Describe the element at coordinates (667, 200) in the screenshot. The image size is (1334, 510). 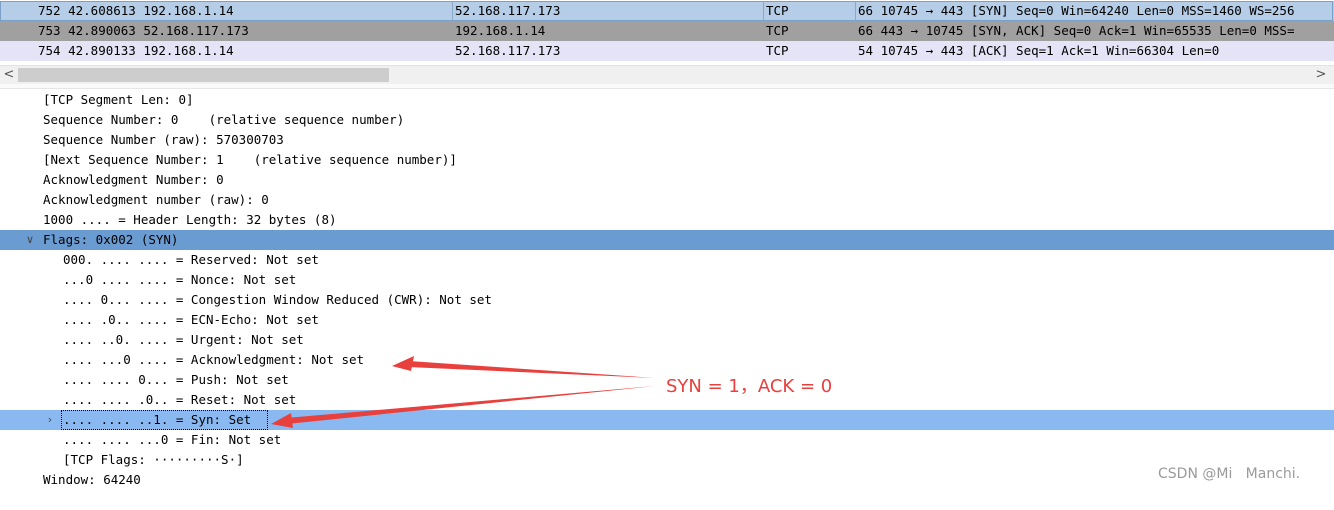
I see `detail-line-ack-raw: Acknowledgment number (raw): 0` at that location.